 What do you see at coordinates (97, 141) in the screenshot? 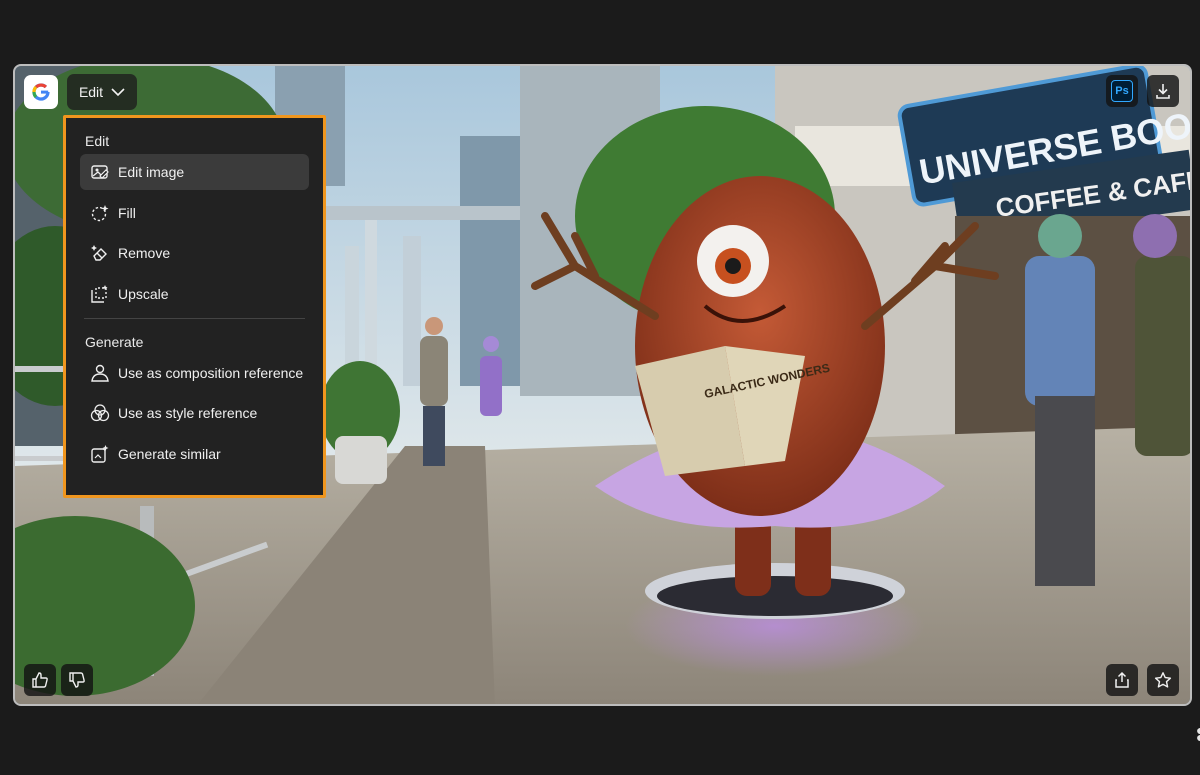
I see `menu-heading-edit: Edit` at bounding box center [97, 141].